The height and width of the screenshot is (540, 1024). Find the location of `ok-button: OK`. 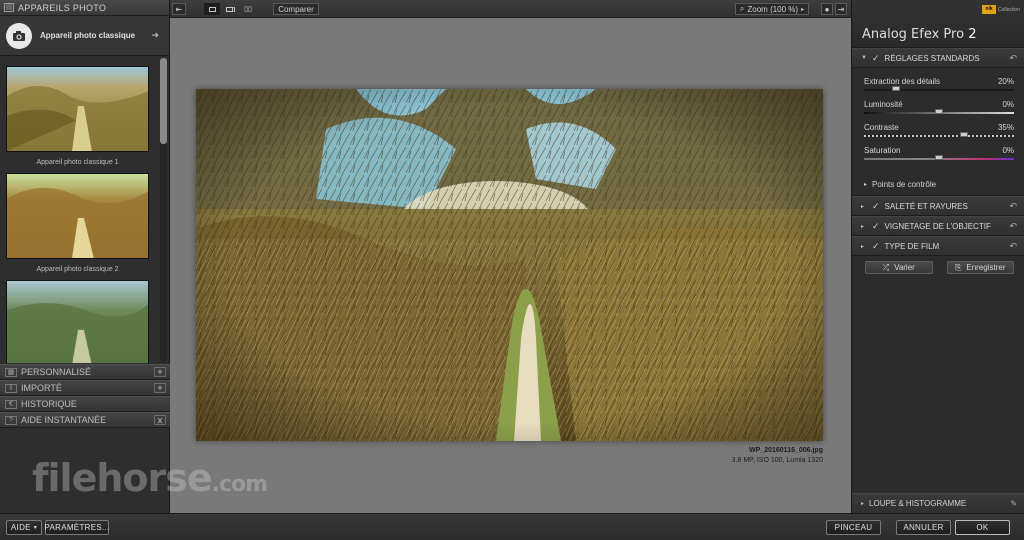

ok-button: OK is located at coordinates (982, 527).